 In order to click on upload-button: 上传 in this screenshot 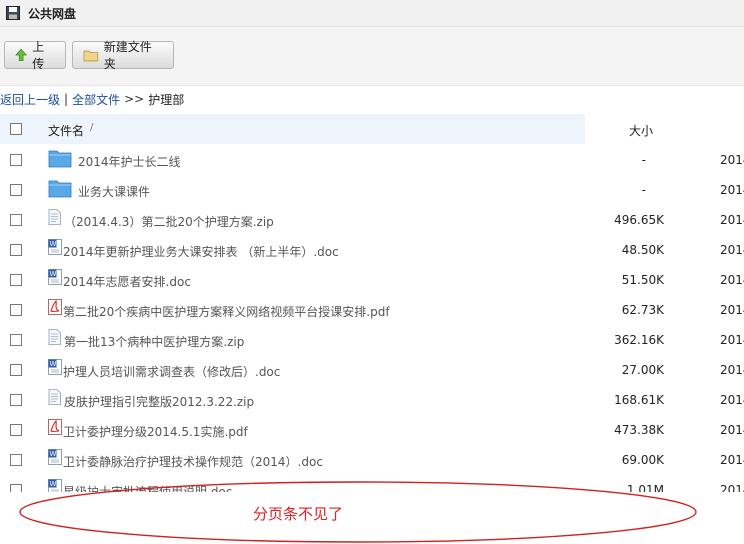, I will do `click(35, 55)`.